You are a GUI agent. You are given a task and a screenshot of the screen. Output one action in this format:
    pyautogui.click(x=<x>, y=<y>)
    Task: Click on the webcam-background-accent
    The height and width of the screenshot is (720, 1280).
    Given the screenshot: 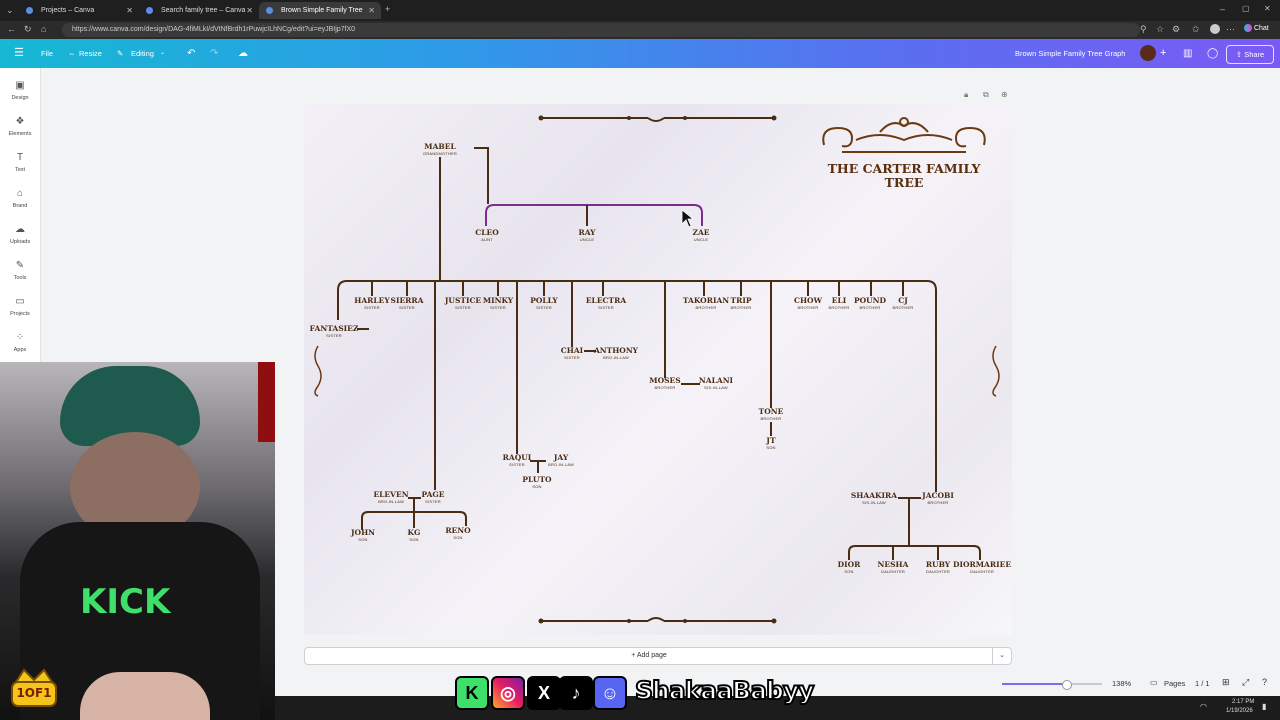 What is the action you would take?
    pyautogui.click(x=266, y=402)
    